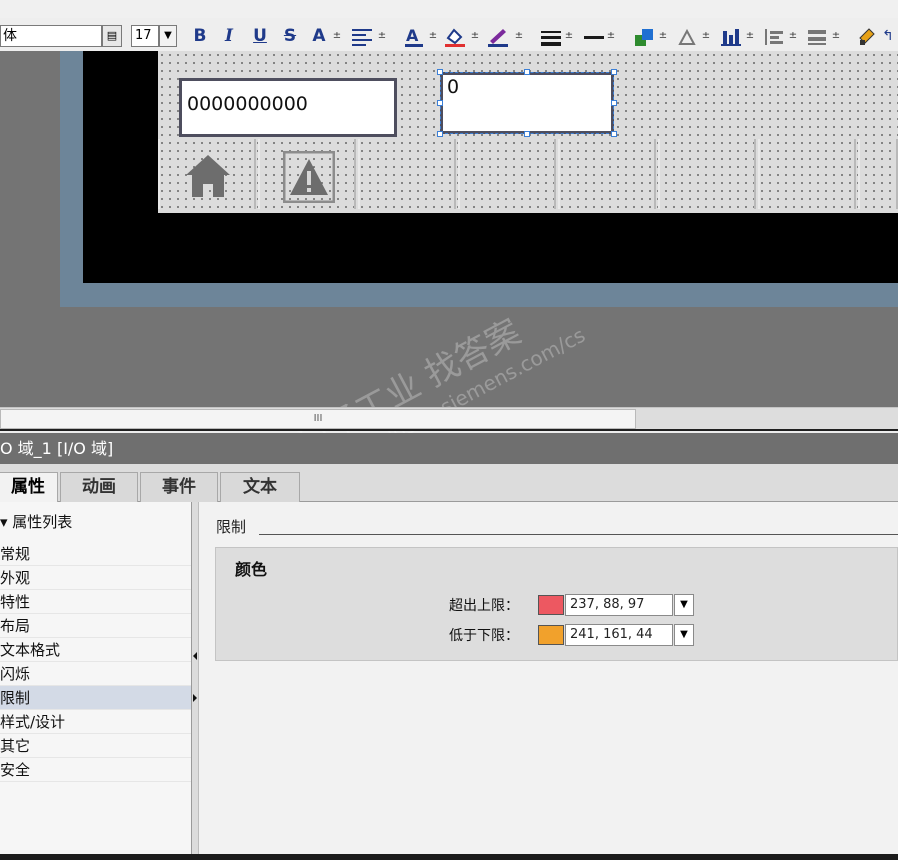 Image resolution: width=898 pixels, height=860 pixels. I want to click on arrange-dropdown-icon: ±, so click(663, 36).